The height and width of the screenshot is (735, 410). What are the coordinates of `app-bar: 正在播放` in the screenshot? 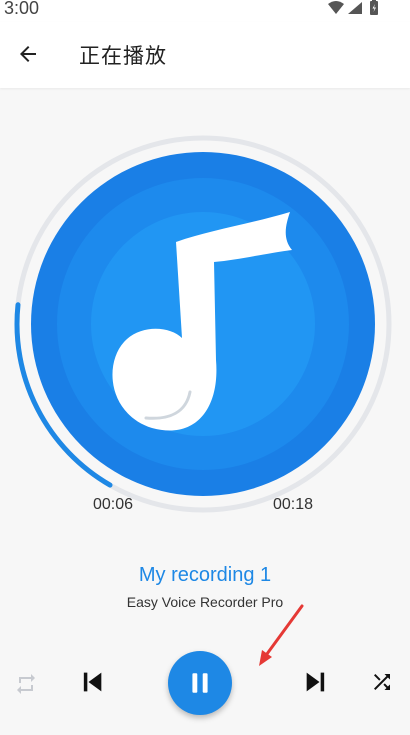 It's located at (205, 55).